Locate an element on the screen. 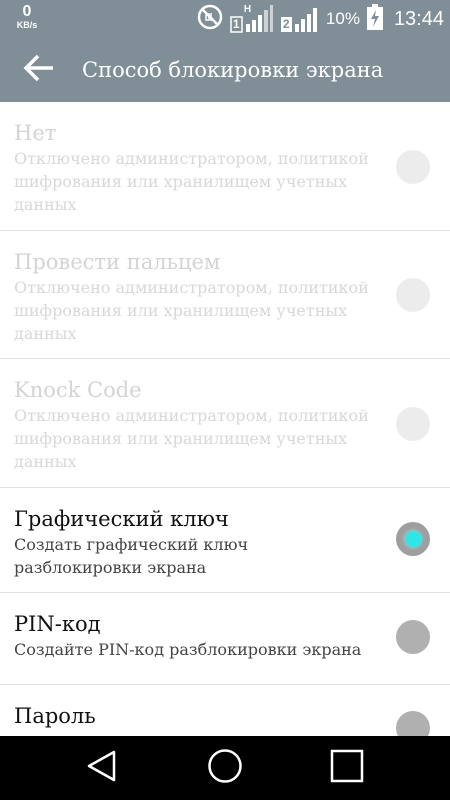  system-nav-bar is located at coordinates (225, 768).